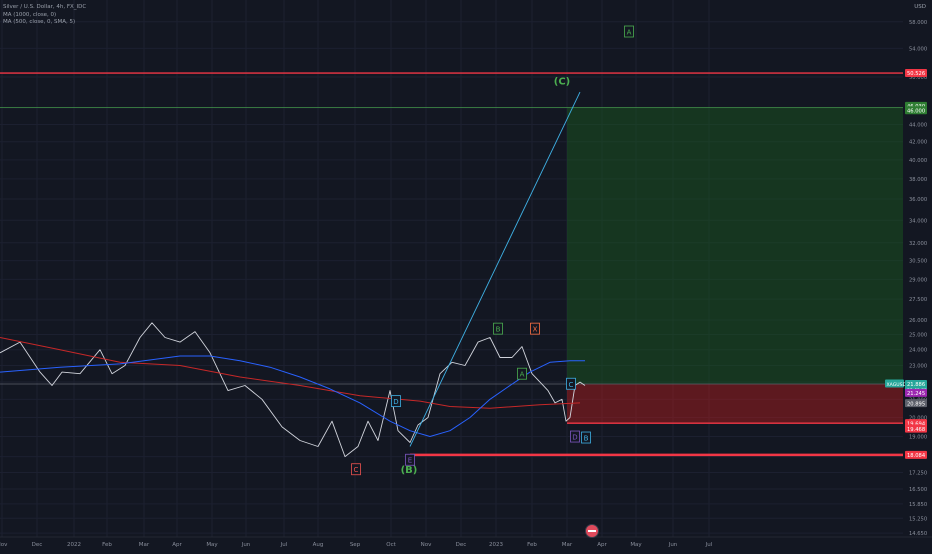 Image resolution: width=932 pixels, height=554 pixels. What do you see at coordinates (918, 473) in the screenshot?
I see `y-tick-label: 17.250` at bounding box center [918, 473].